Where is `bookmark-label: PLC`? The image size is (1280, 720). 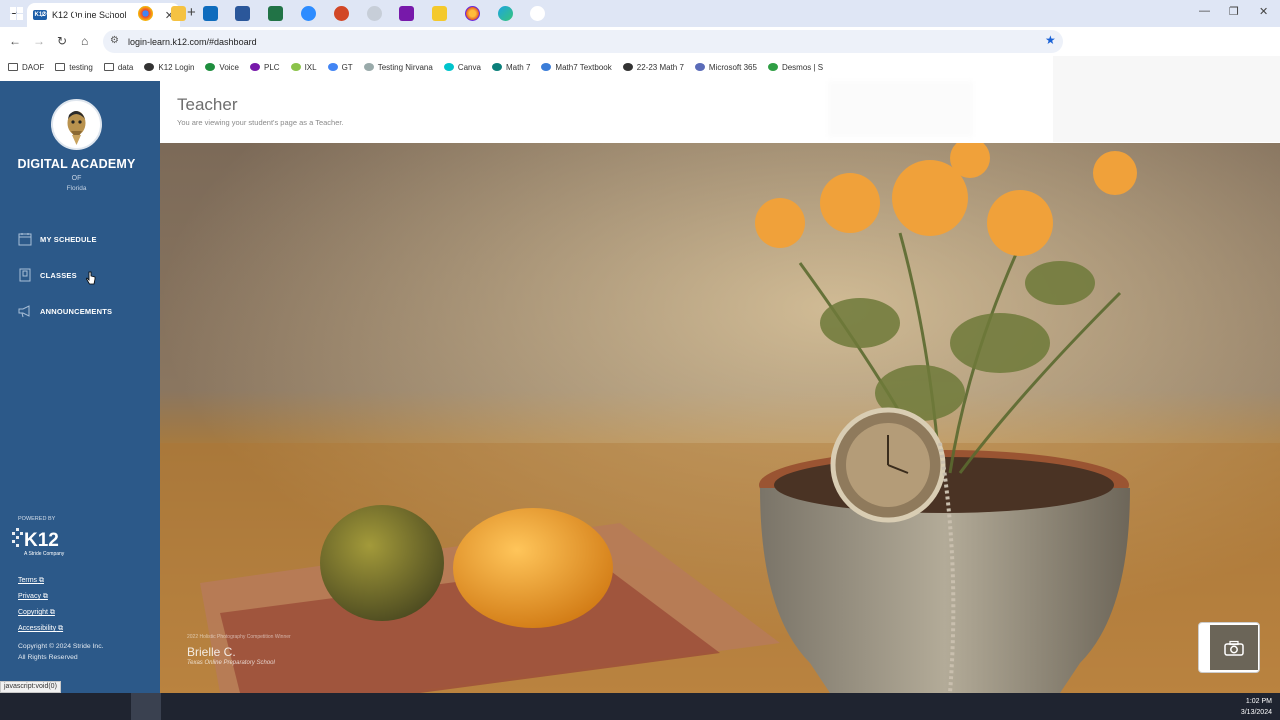 bookmark-label: PLC is located at coordinates (272, 67).